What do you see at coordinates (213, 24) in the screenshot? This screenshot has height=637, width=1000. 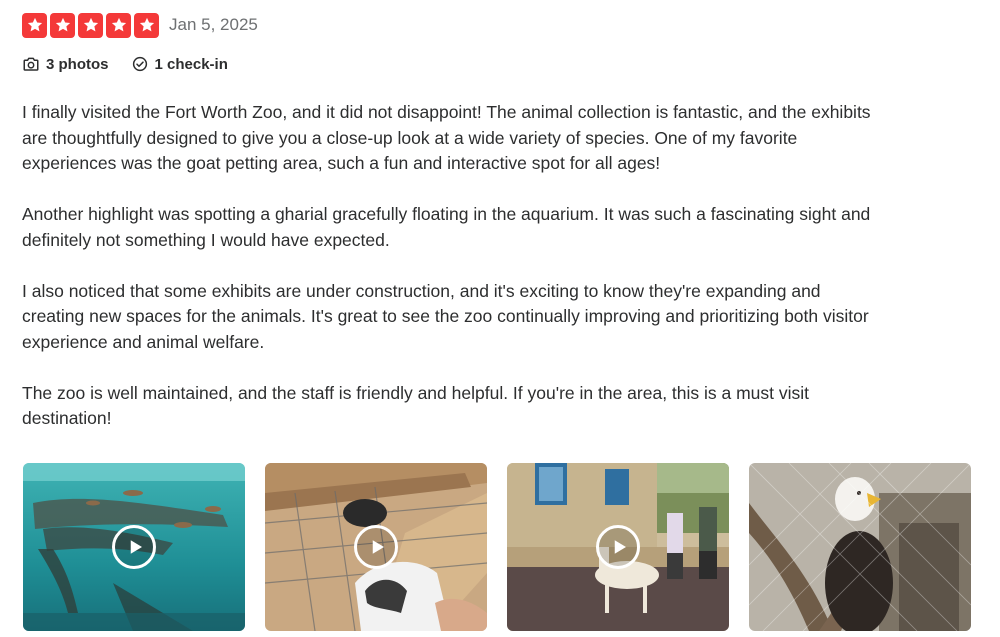 I see `review-date: Jan 5, 2025` at bounding box center [213, 24].